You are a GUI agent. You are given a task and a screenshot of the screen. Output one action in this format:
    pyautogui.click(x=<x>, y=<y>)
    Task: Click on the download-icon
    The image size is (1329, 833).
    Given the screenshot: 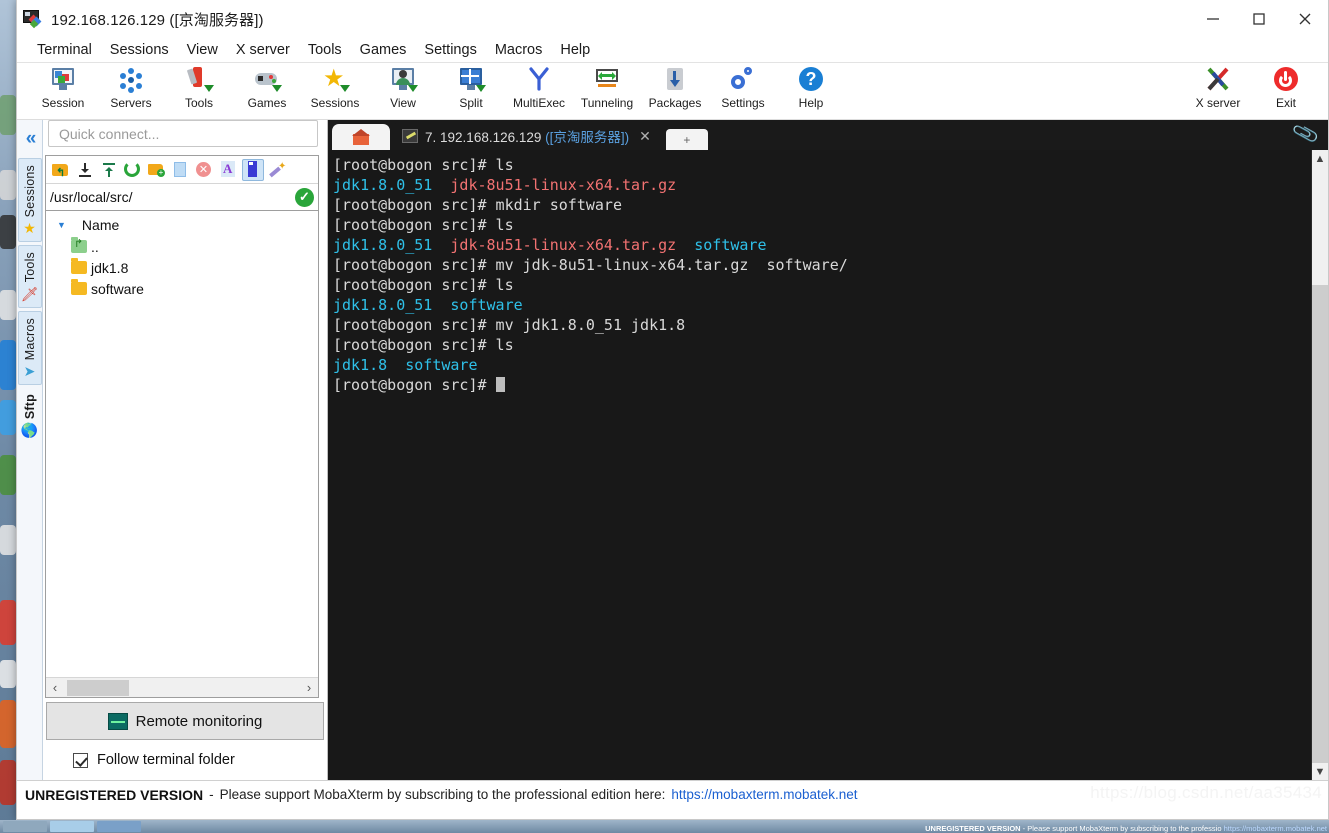 What is the action you would take?
    pyautogui.click(x=85, y=170)
    